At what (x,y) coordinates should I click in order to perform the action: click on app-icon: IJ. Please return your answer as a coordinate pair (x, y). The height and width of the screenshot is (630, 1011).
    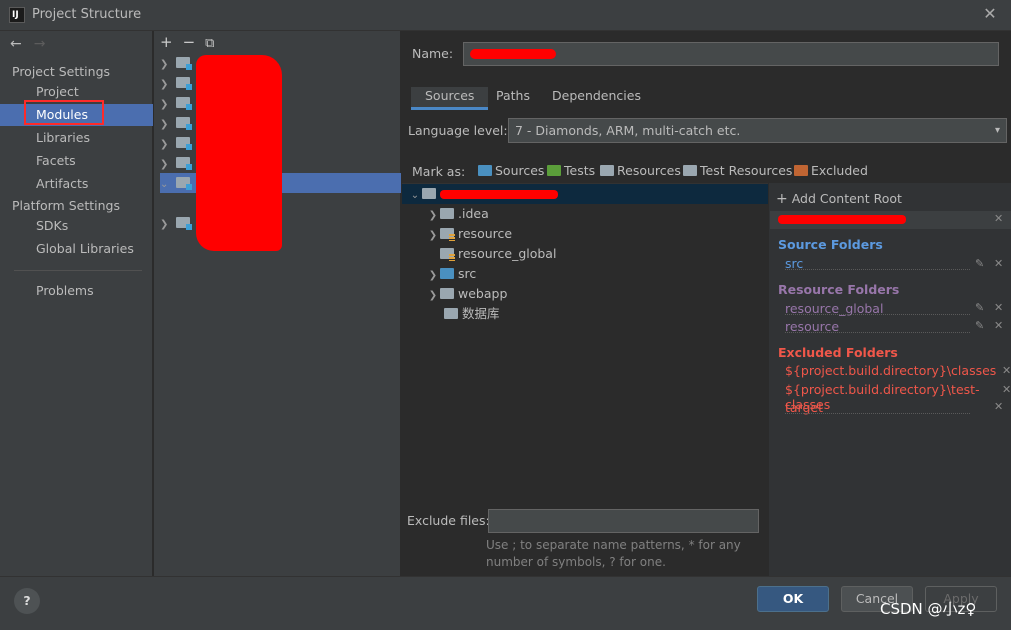
    Looking at the image, I should click on (17, 15).